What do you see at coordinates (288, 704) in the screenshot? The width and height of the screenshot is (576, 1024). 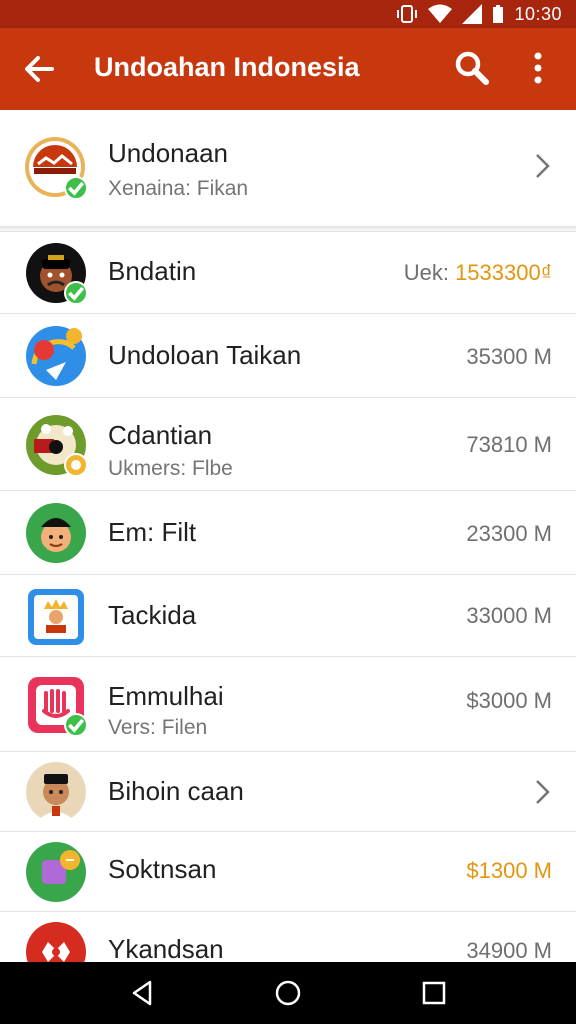 I see `list-item: Emmulhai Vers: Filen $3000 M` at bounding box center [288, 704].